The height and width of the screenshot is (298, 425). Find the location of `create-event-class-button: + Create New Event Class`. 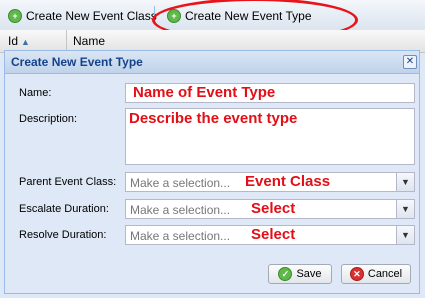

create-event-class-button: + Create New Event Class is located at coordinates (82, 16).